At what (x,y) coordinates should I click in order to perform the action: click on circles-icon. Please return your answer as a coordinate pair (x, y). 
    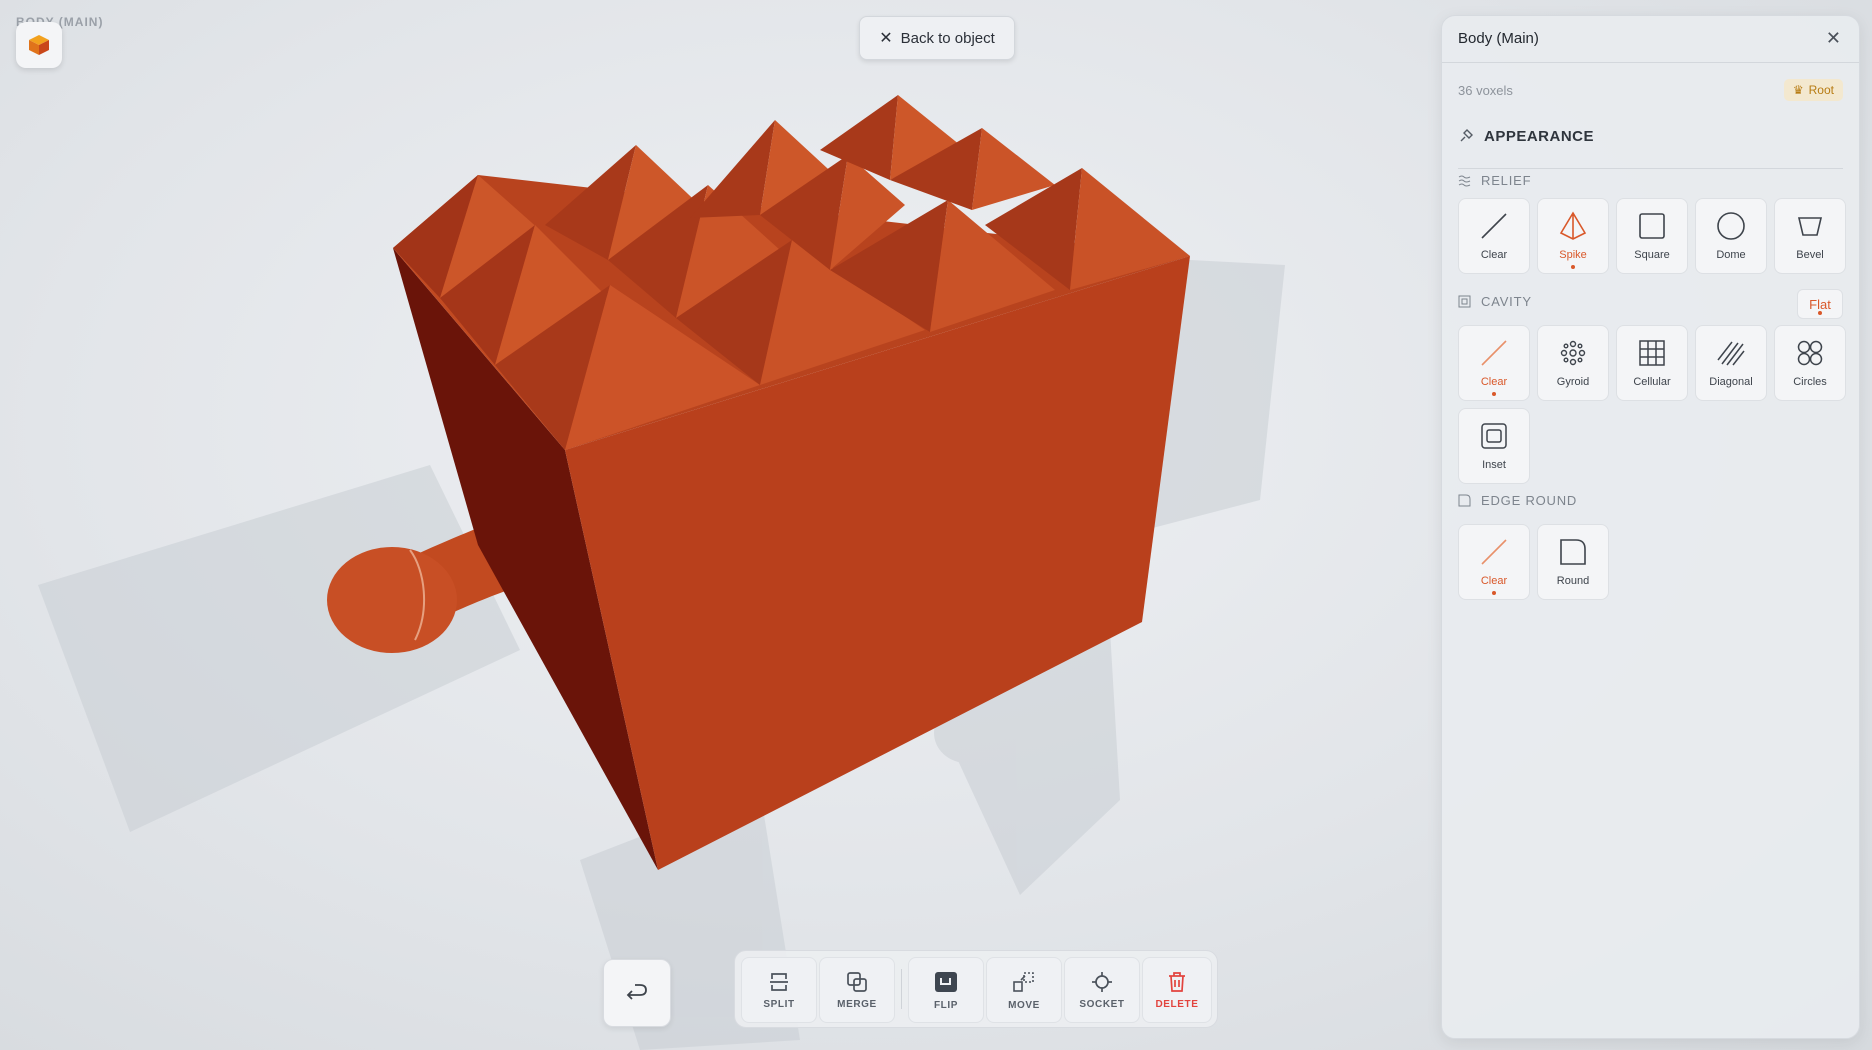
    Looking at the image, I should click on (1810, 353).